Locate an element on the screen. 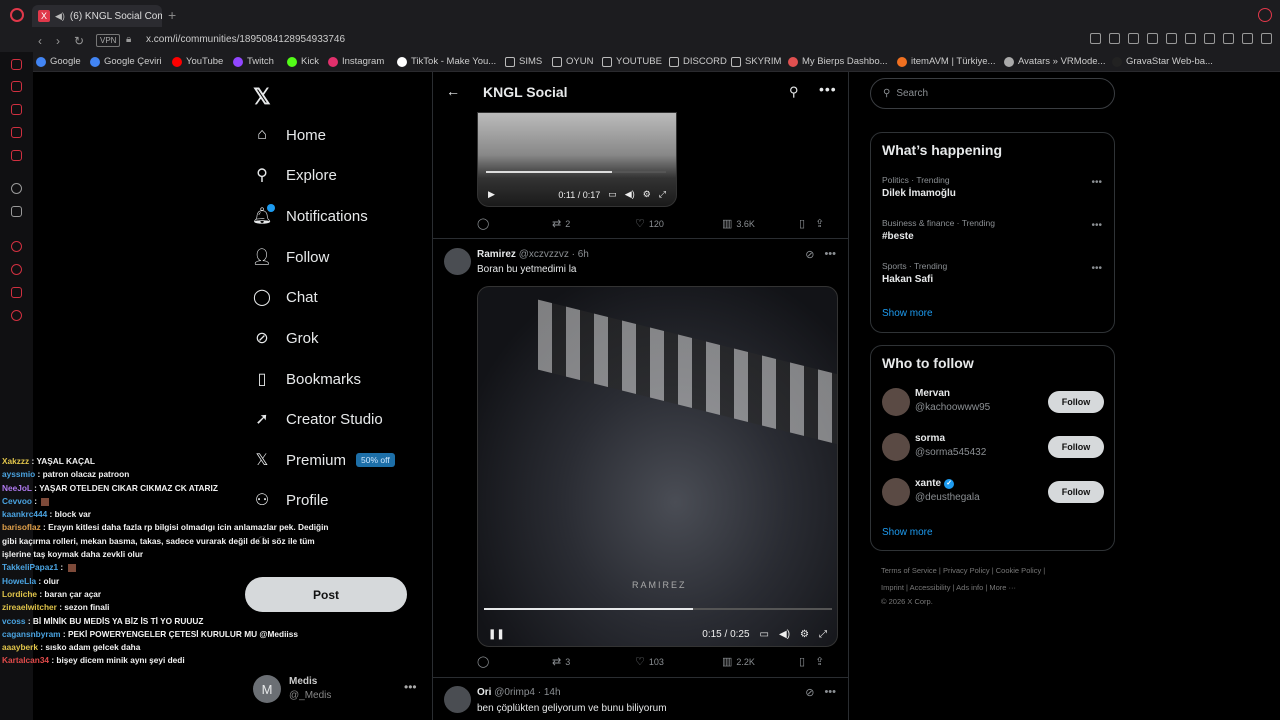 This screenshot has width=1280, height=720. follow-suggestion-name: Mervan is located at coordinates (932, 393).